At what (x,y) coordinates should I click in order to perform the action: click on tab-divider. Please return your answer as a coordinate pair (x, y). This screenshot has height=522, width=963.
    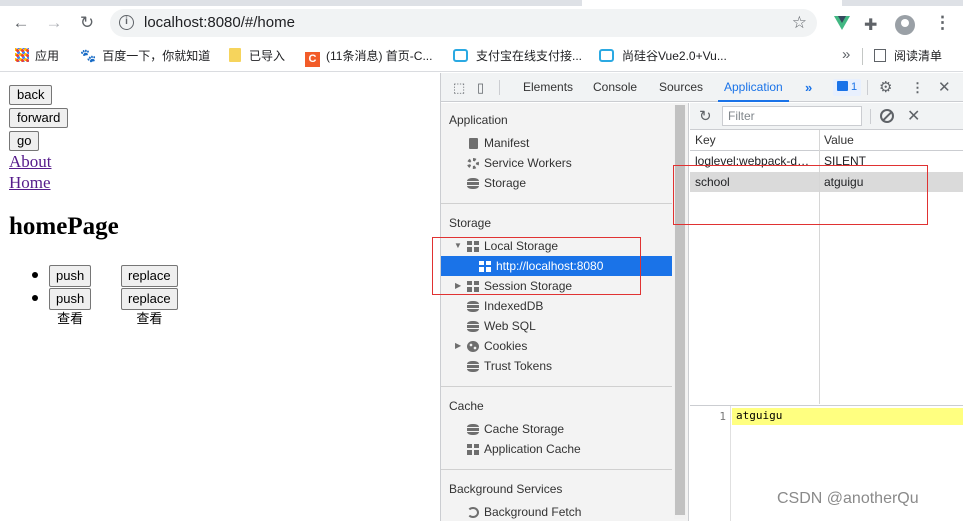
    Looking at the image, I should click on (499, 87).